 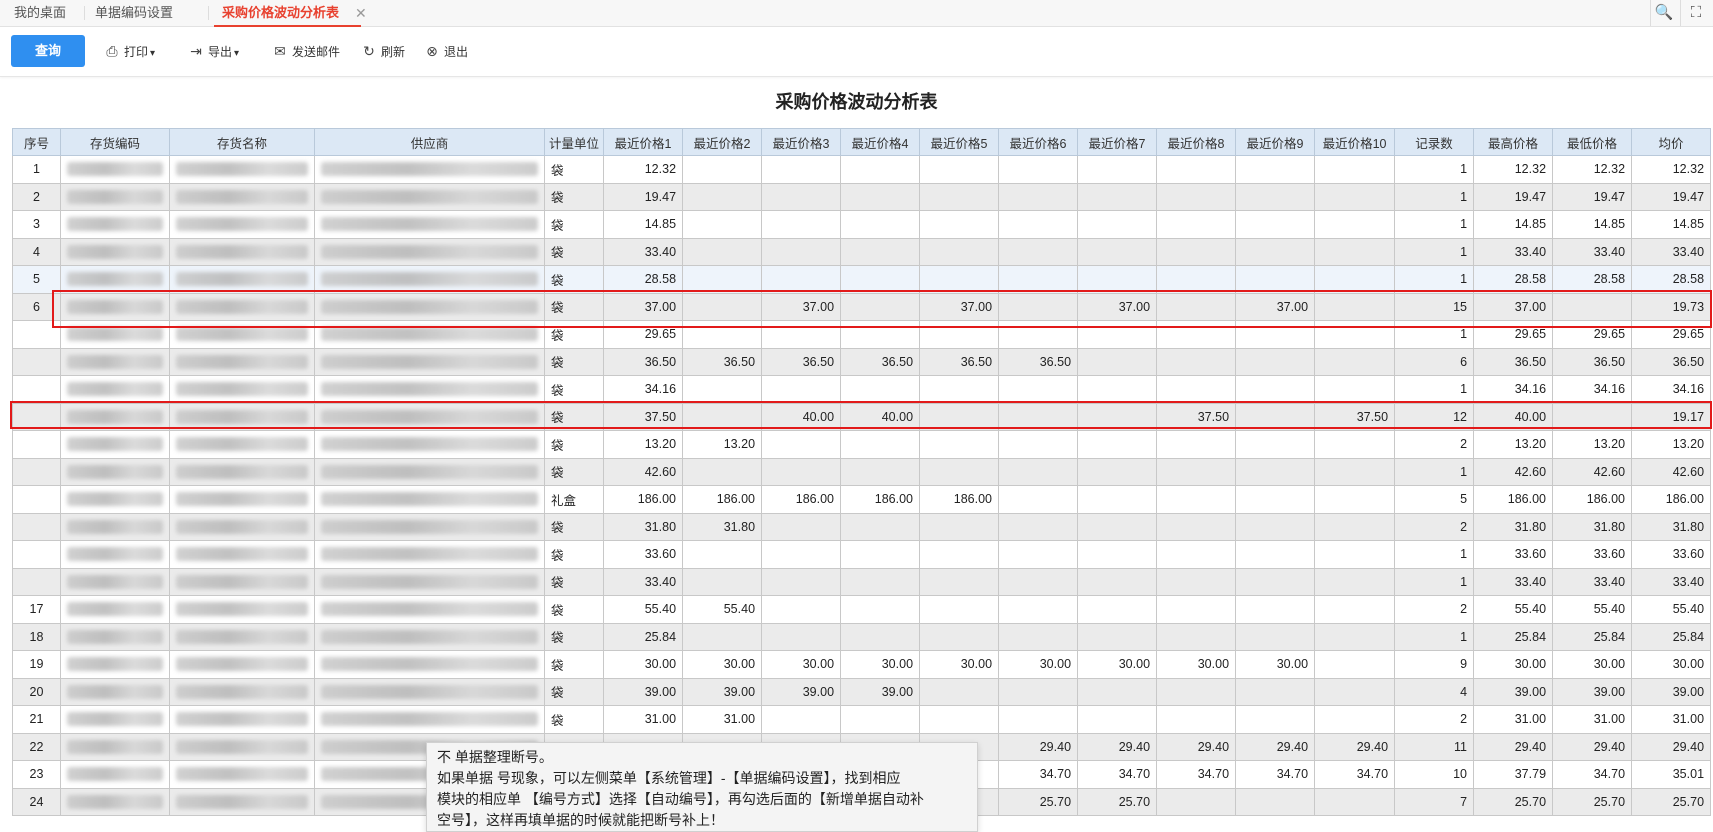 I want to click on recent-price-cell: 36.50, so click(x=959, y=361).